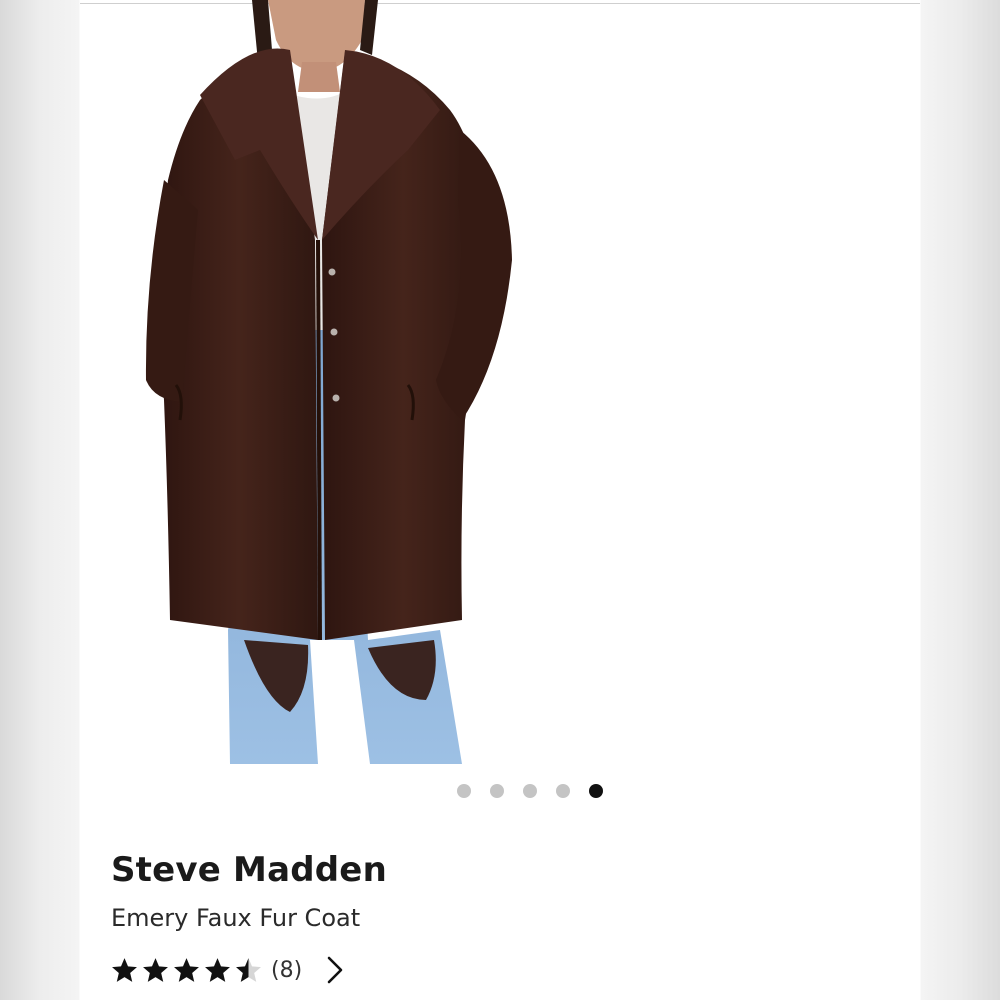 Image resolution: width=1000 pixels, height=1000 pixels. Describe the element at coordinates (249, 870) in the screenshot. I see `brand-name: Steve Madden` at that location.